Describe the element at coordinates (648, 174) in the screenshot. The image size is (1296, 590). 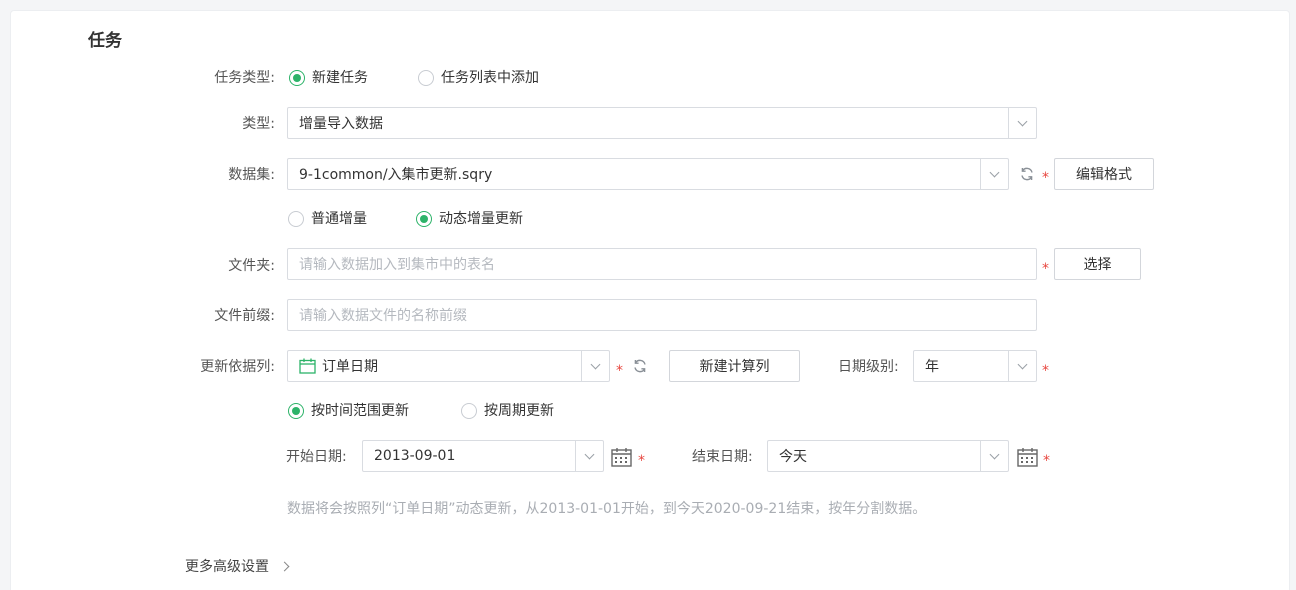
I see `dataset-select: 9-1common/入集市更新.sqry` at that location.